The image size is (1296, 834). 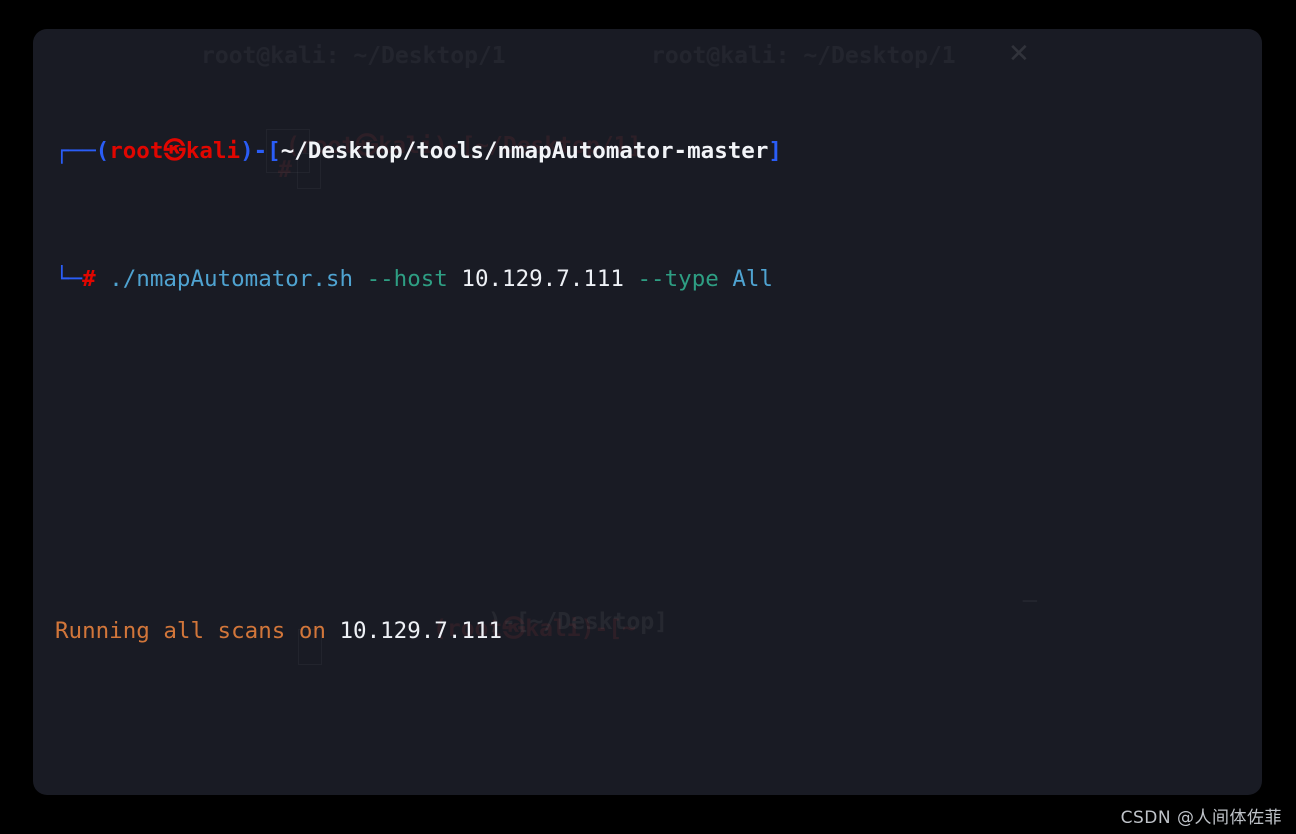 I want to click on csdn-watermark: CSDN @人间体佐菲, so click(x=1201, y=818).